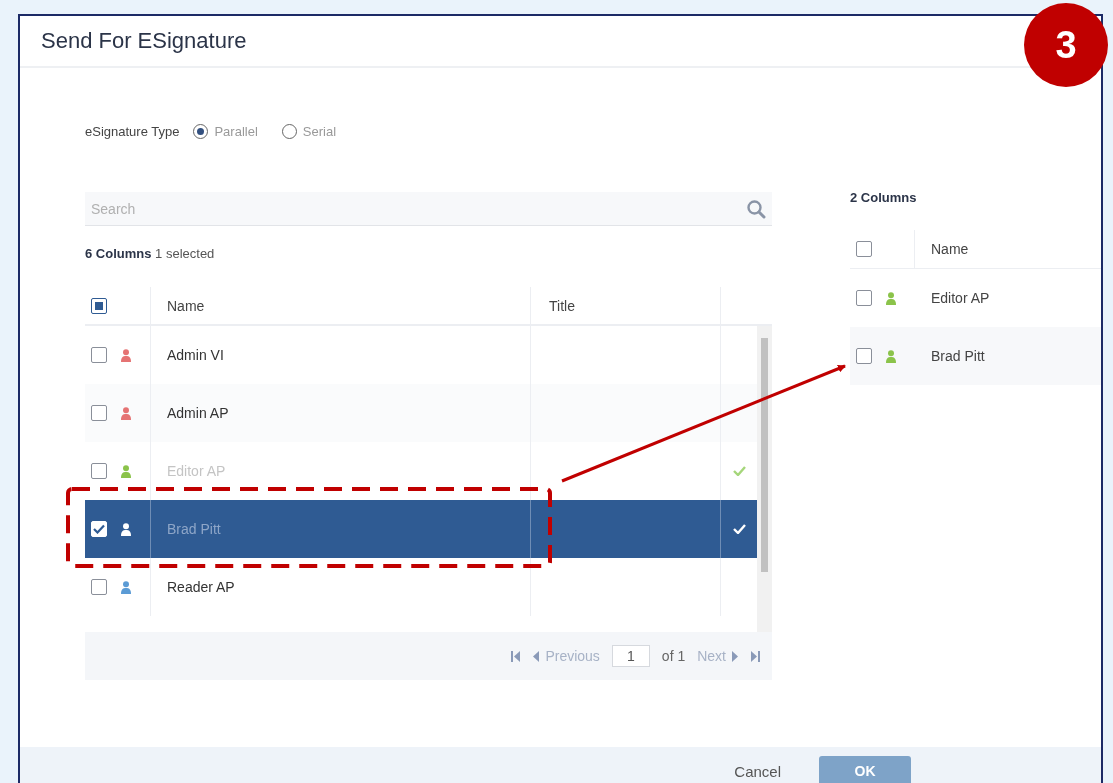 The width and height of the screenshot is (1113, 783). Describe the element at coordinates (126, 529) in the screenshot. I see `person-icon` at that location.